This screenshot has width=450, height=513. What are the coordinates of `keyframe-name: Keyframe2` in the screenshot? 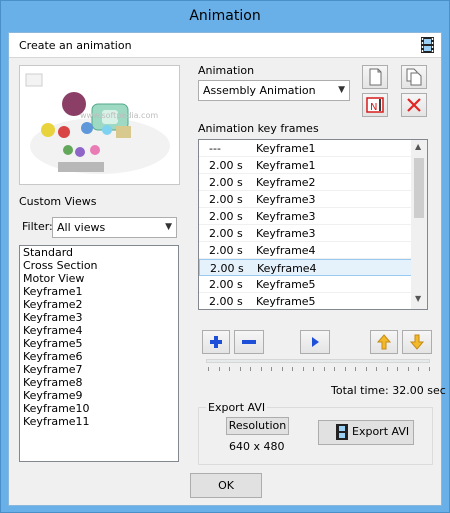 It's located at (286, 182).